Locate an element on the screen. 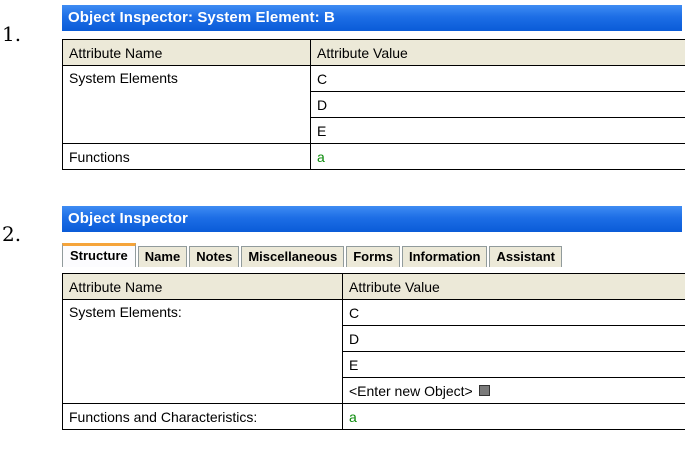 The width and height of the screenshot is (685, 451). panel2-title-bar: Object Inspector is located at coordinates (372, 219).